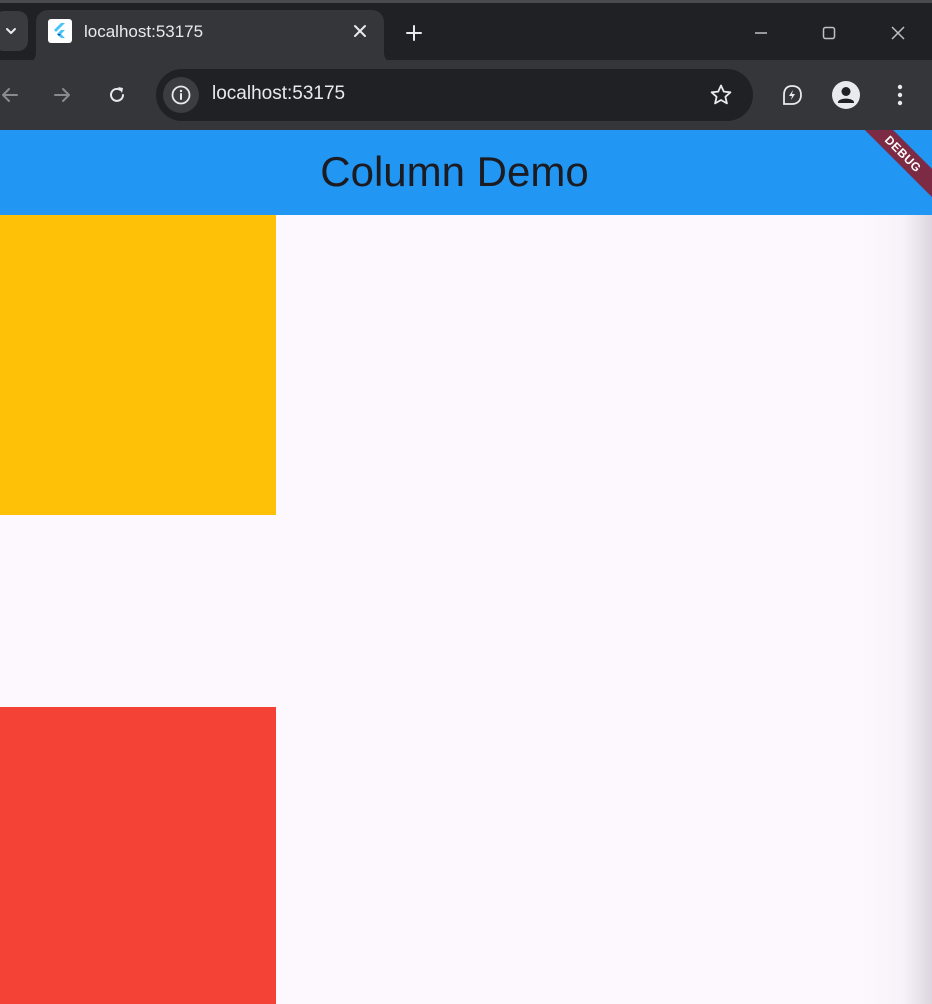 This screenshot has height=1004, width=932. I want to click on tab-close-button, so click(360, 31).